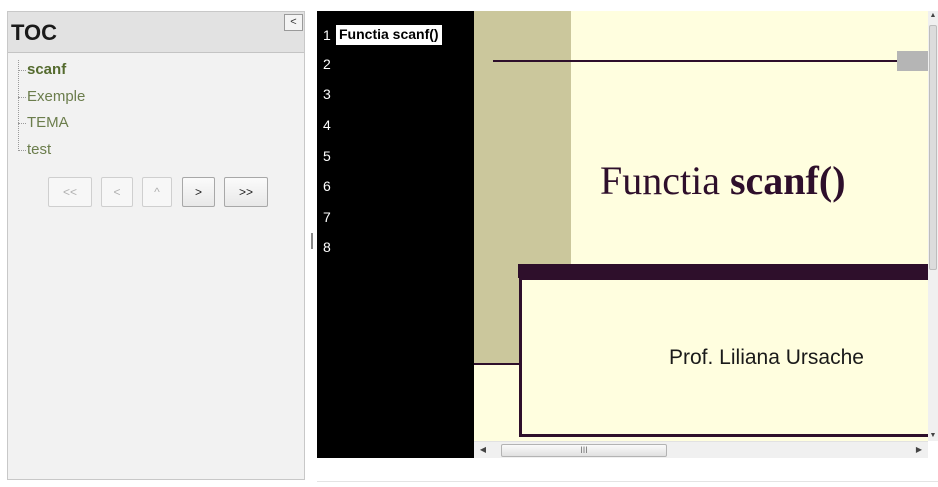  What do you see at coordinates (483, 450) in the screenshot?
I see `scroll-left-icon: ◀` at bounding box center [483, 450].